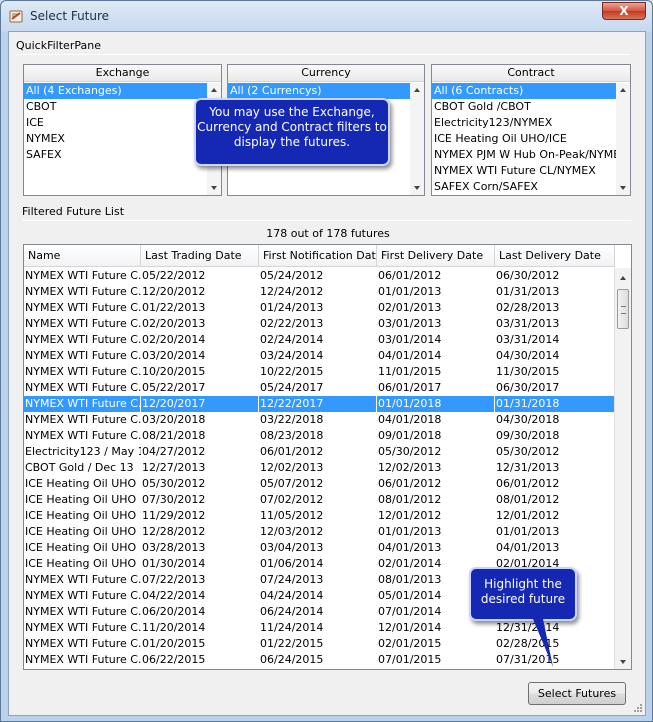  I want to click on contract-item: Electricity123/NYMEX, so click(524, 123).